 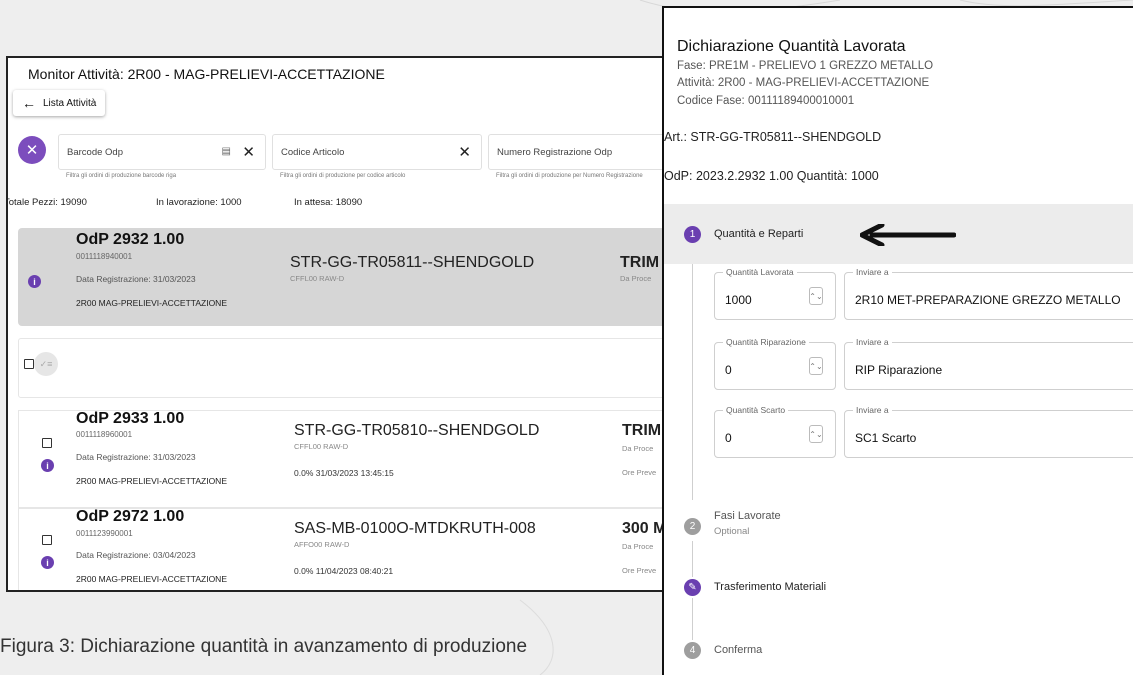 I want to click on progress-info: 0.0% 31/03/2023 13:45:15, so click(x=344, y=473).